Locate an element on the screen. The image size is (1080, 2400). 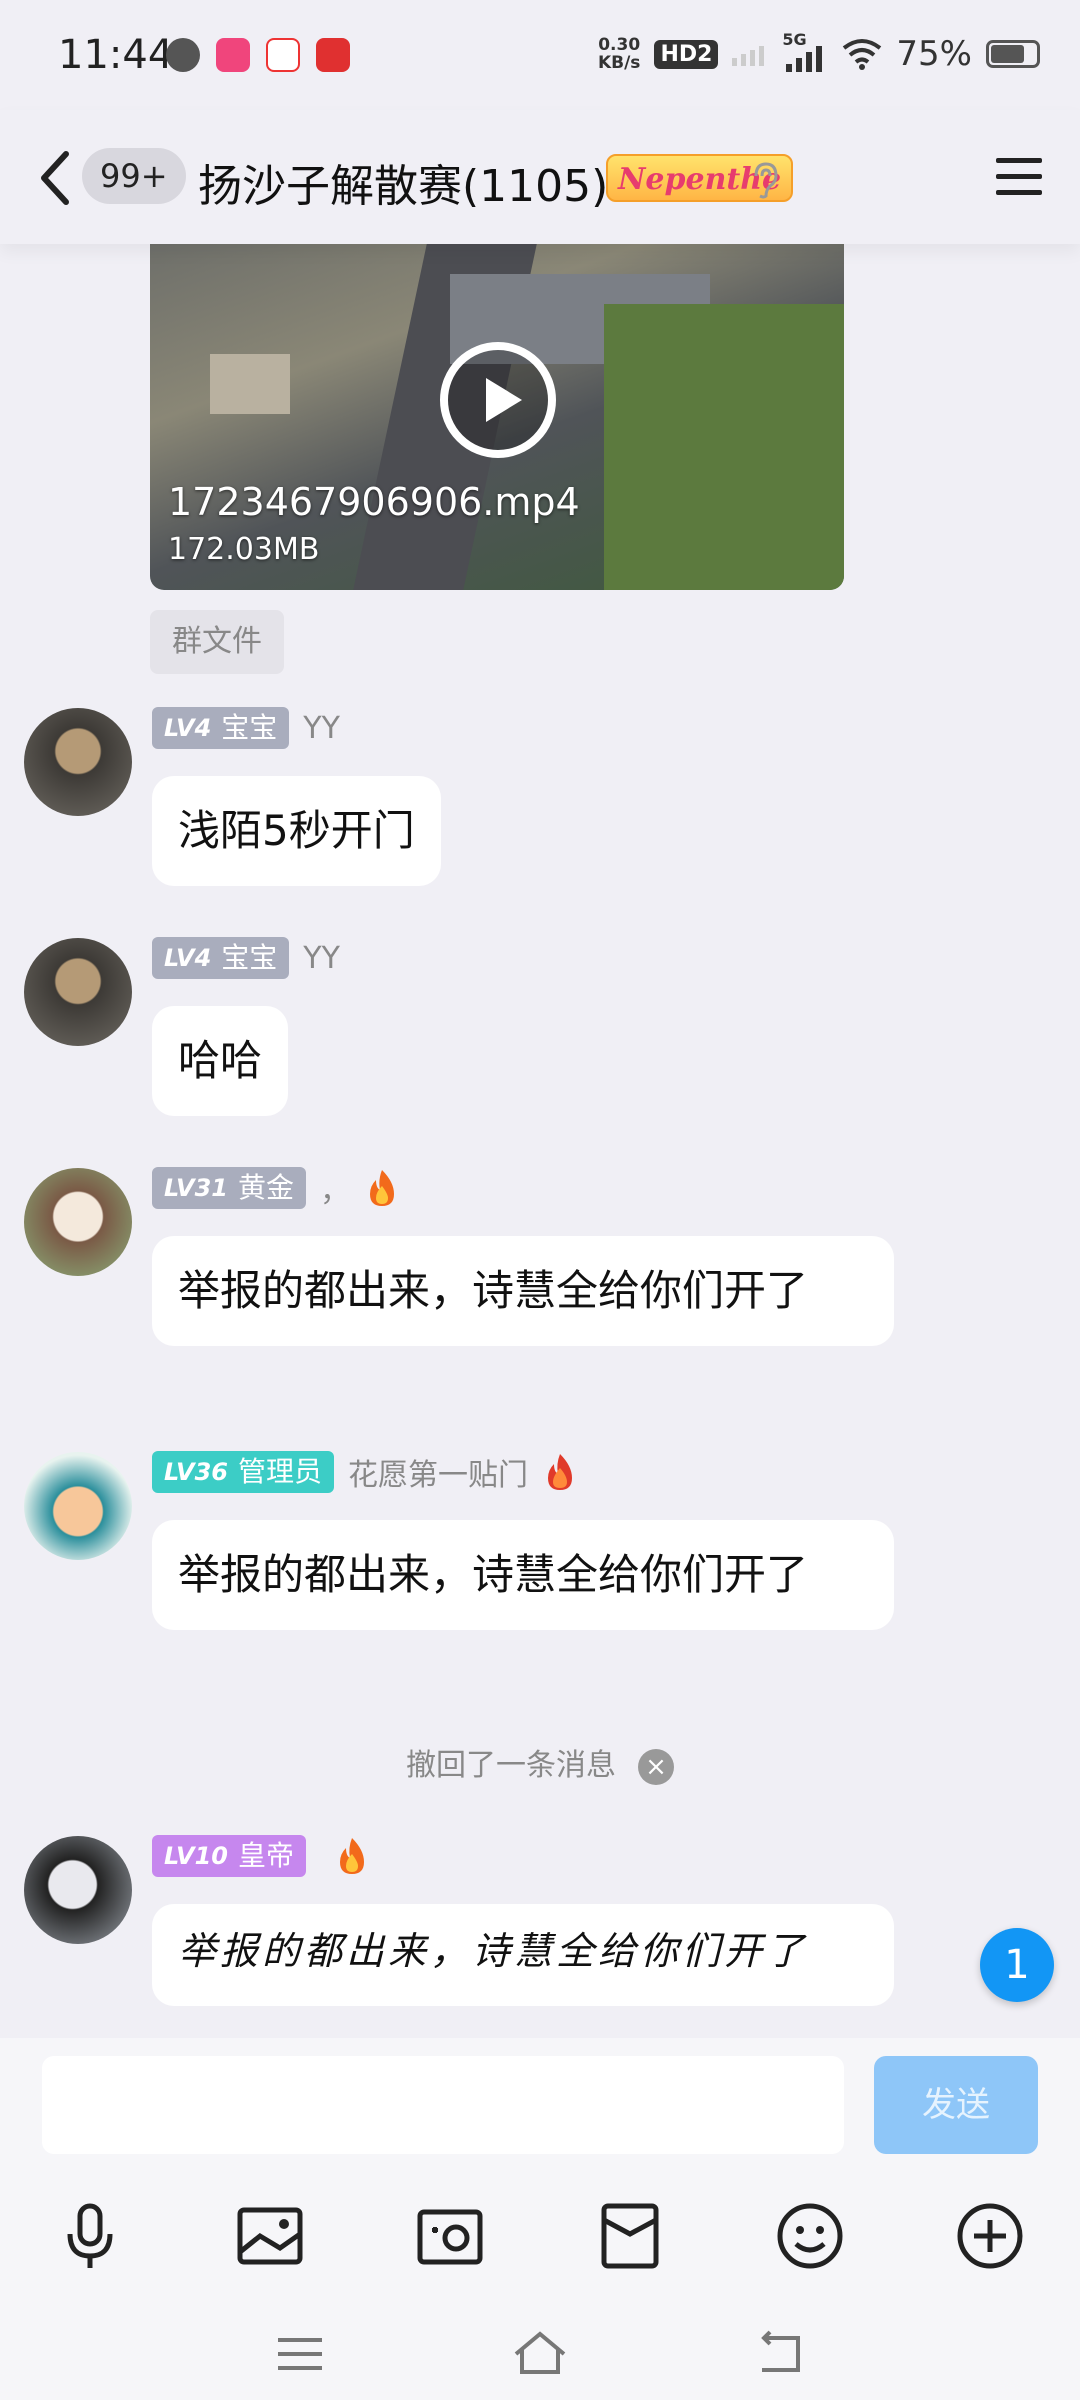
speed-unit: KB/s is located at coordinates (619, 63).